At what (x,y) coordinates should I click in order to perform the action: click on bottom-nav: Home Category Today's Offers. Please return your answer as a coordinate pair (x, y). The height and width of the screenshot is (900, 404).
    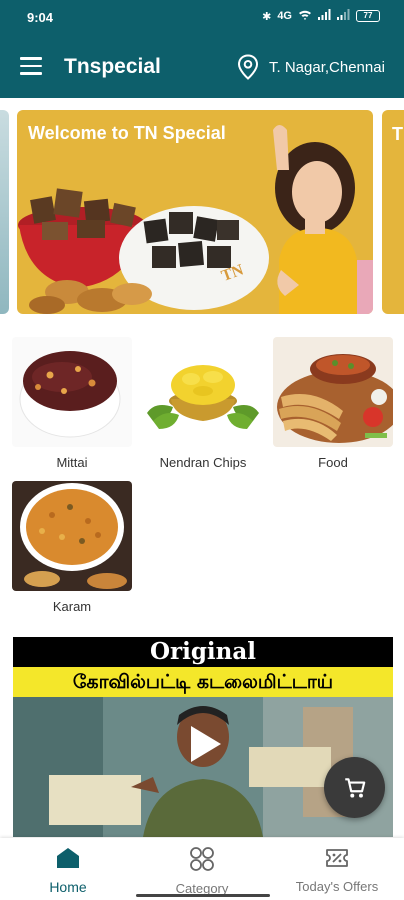
    Looking at the image, I should click on (202, 869).